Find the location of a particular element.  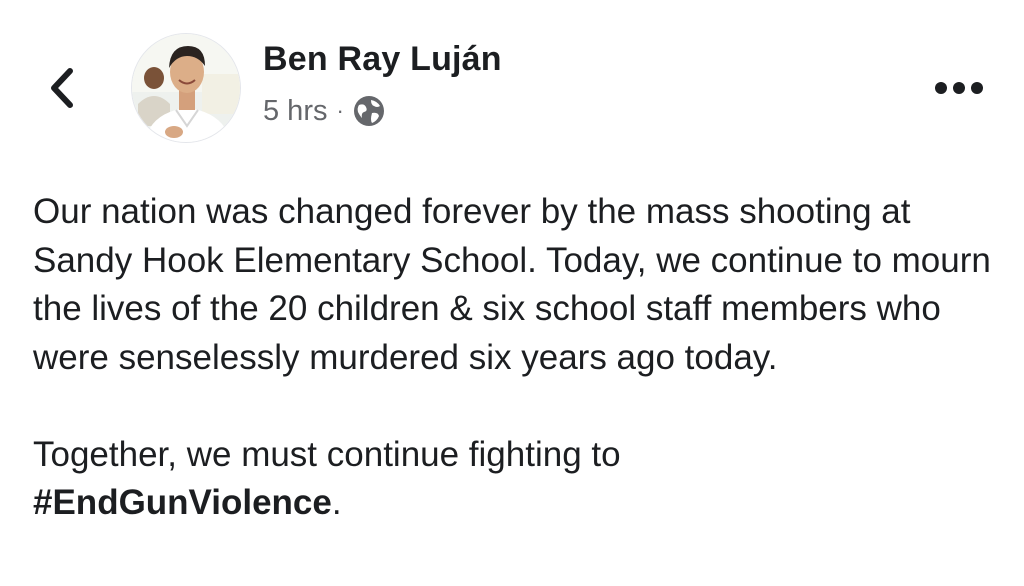

chevron-left-icon is located at coordinates (62, 88).